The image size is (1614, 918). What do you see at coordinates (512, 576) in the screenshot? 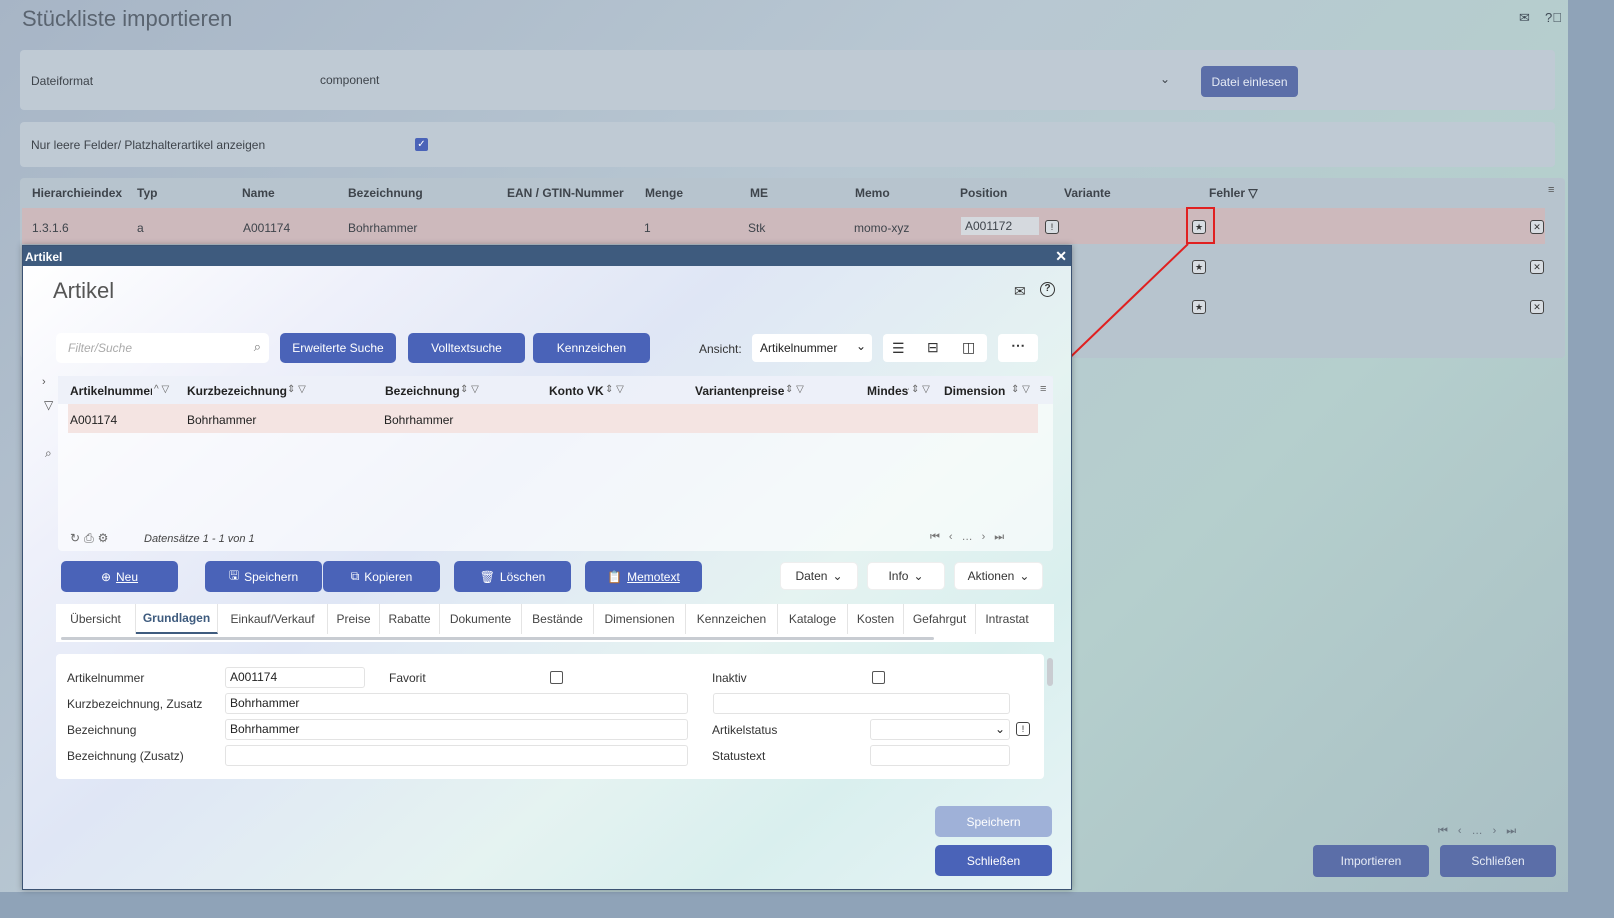
I see `loeschen-button: 🗑 Löschen` at bounding box center [512, 576].